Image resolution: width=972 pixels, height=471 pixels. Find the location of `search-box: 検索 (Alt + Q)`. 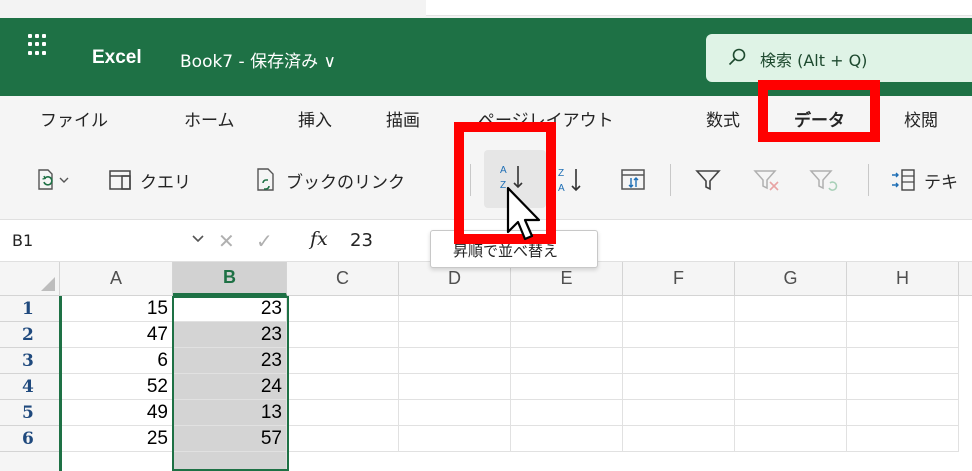

search-box: 検索 (Alt + Q) is located at coordinates (839, 58).